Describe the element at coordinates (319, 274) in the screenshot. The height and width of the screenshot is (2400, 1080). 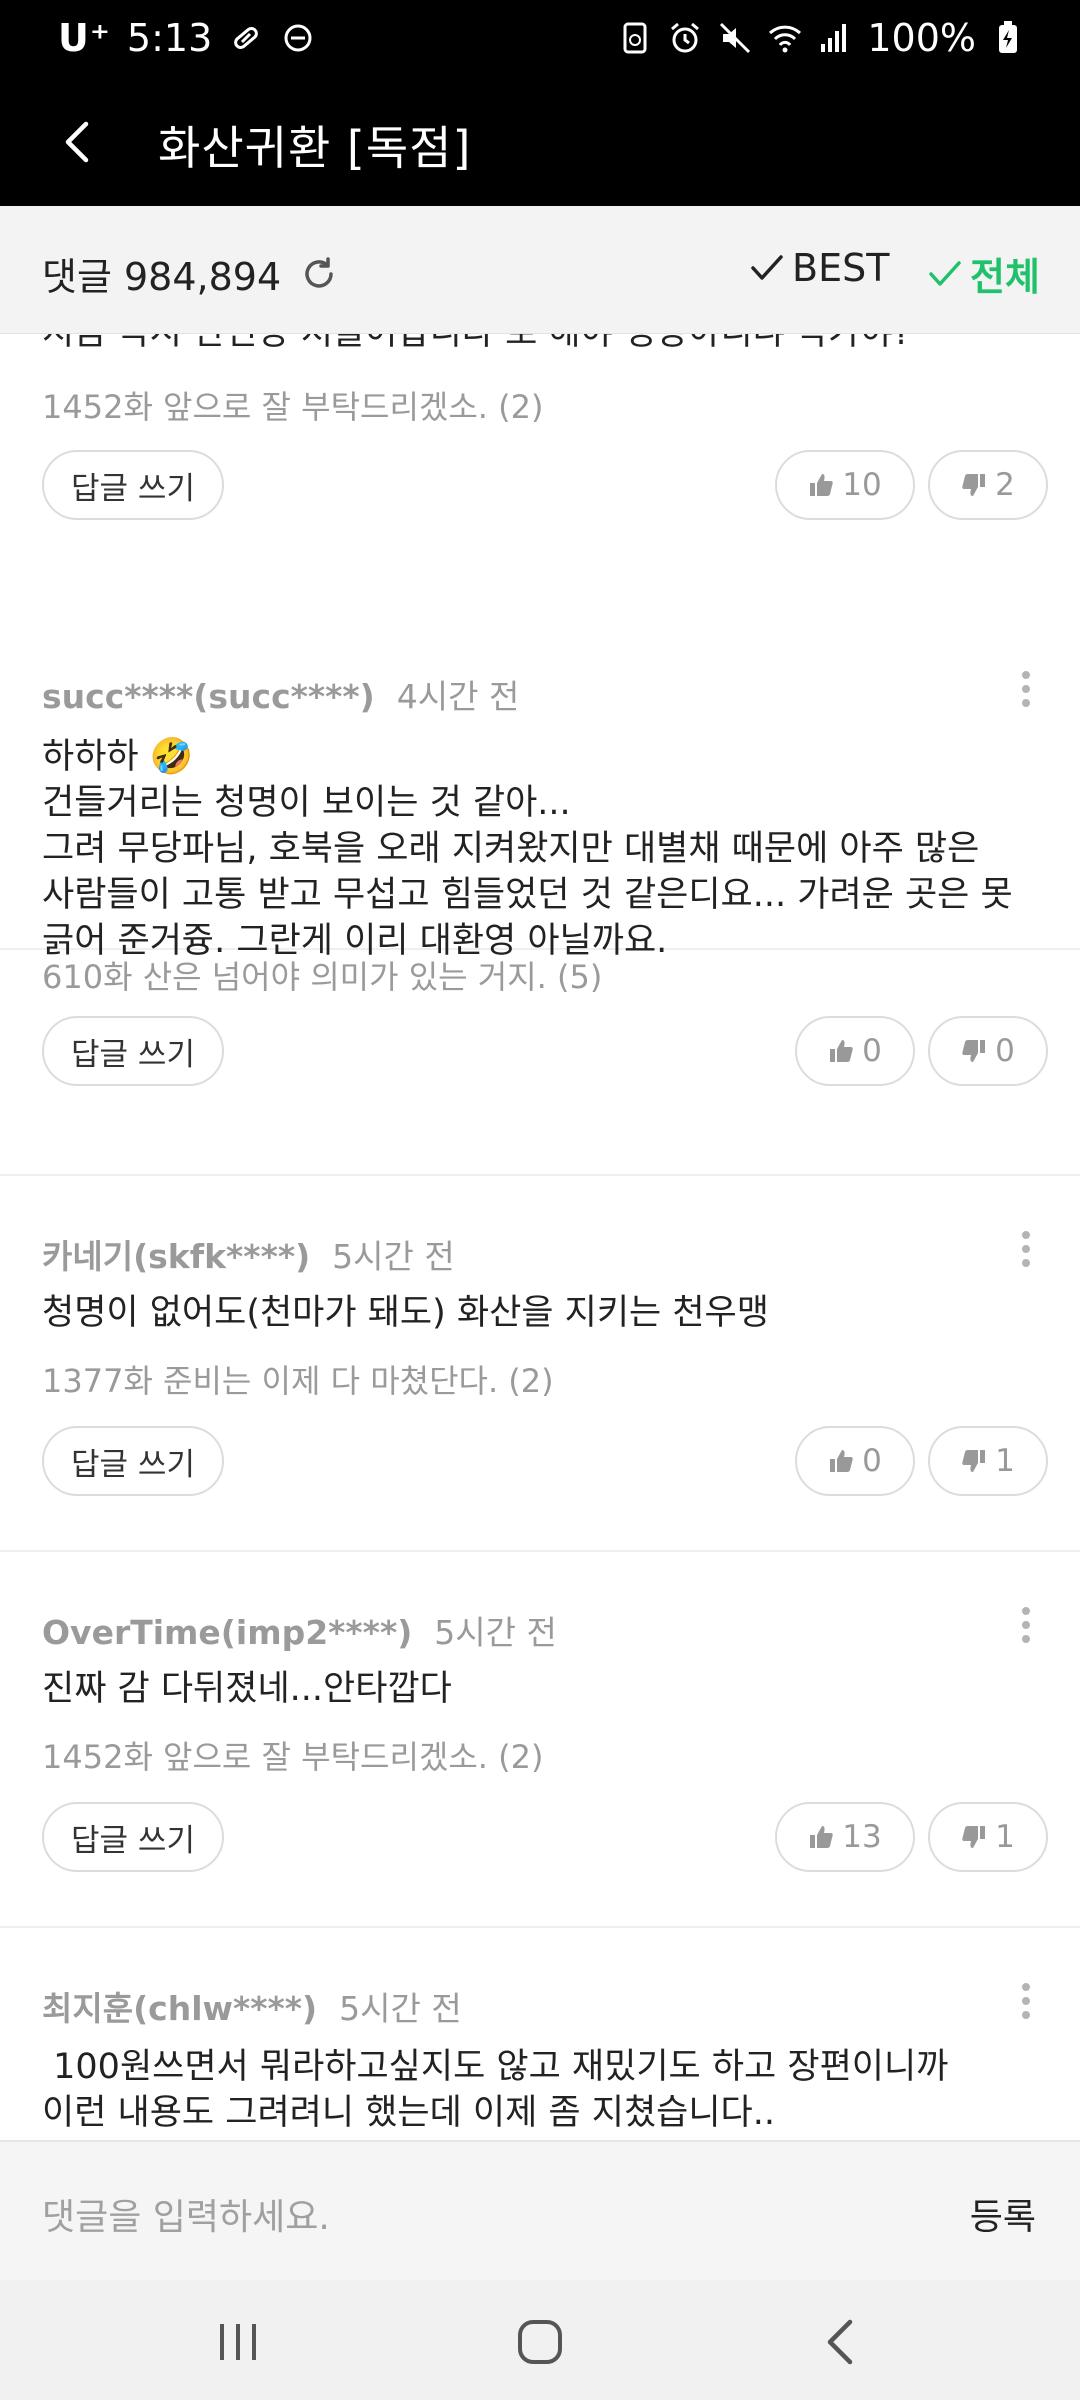
I see `refresh-icon` at that location.